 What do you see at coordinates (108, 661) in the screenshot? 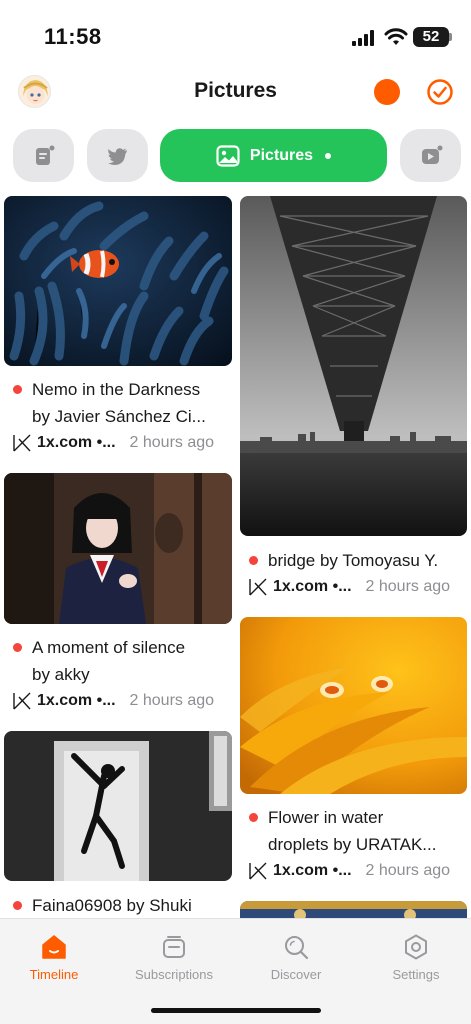
I see `card-title: A moment of silence by akky` at bounding box center [108, 661].